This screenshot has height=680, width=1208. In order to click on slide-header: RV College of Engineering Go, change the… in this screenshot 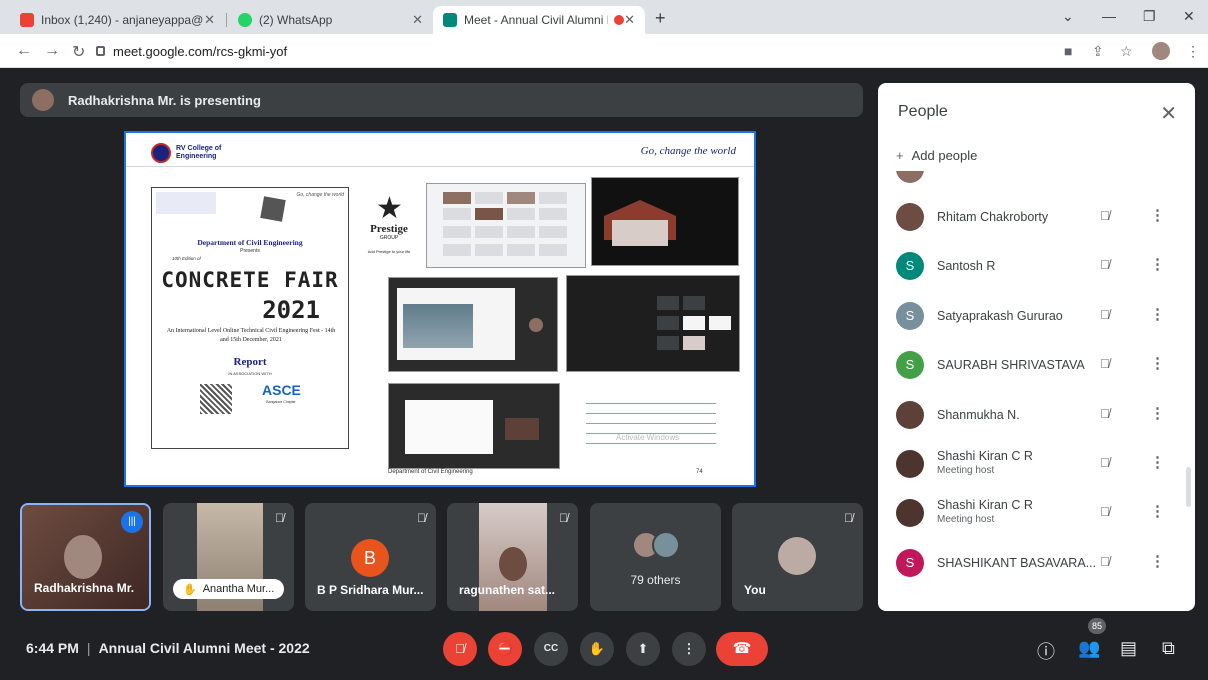, I will do `click(440, 150)`.